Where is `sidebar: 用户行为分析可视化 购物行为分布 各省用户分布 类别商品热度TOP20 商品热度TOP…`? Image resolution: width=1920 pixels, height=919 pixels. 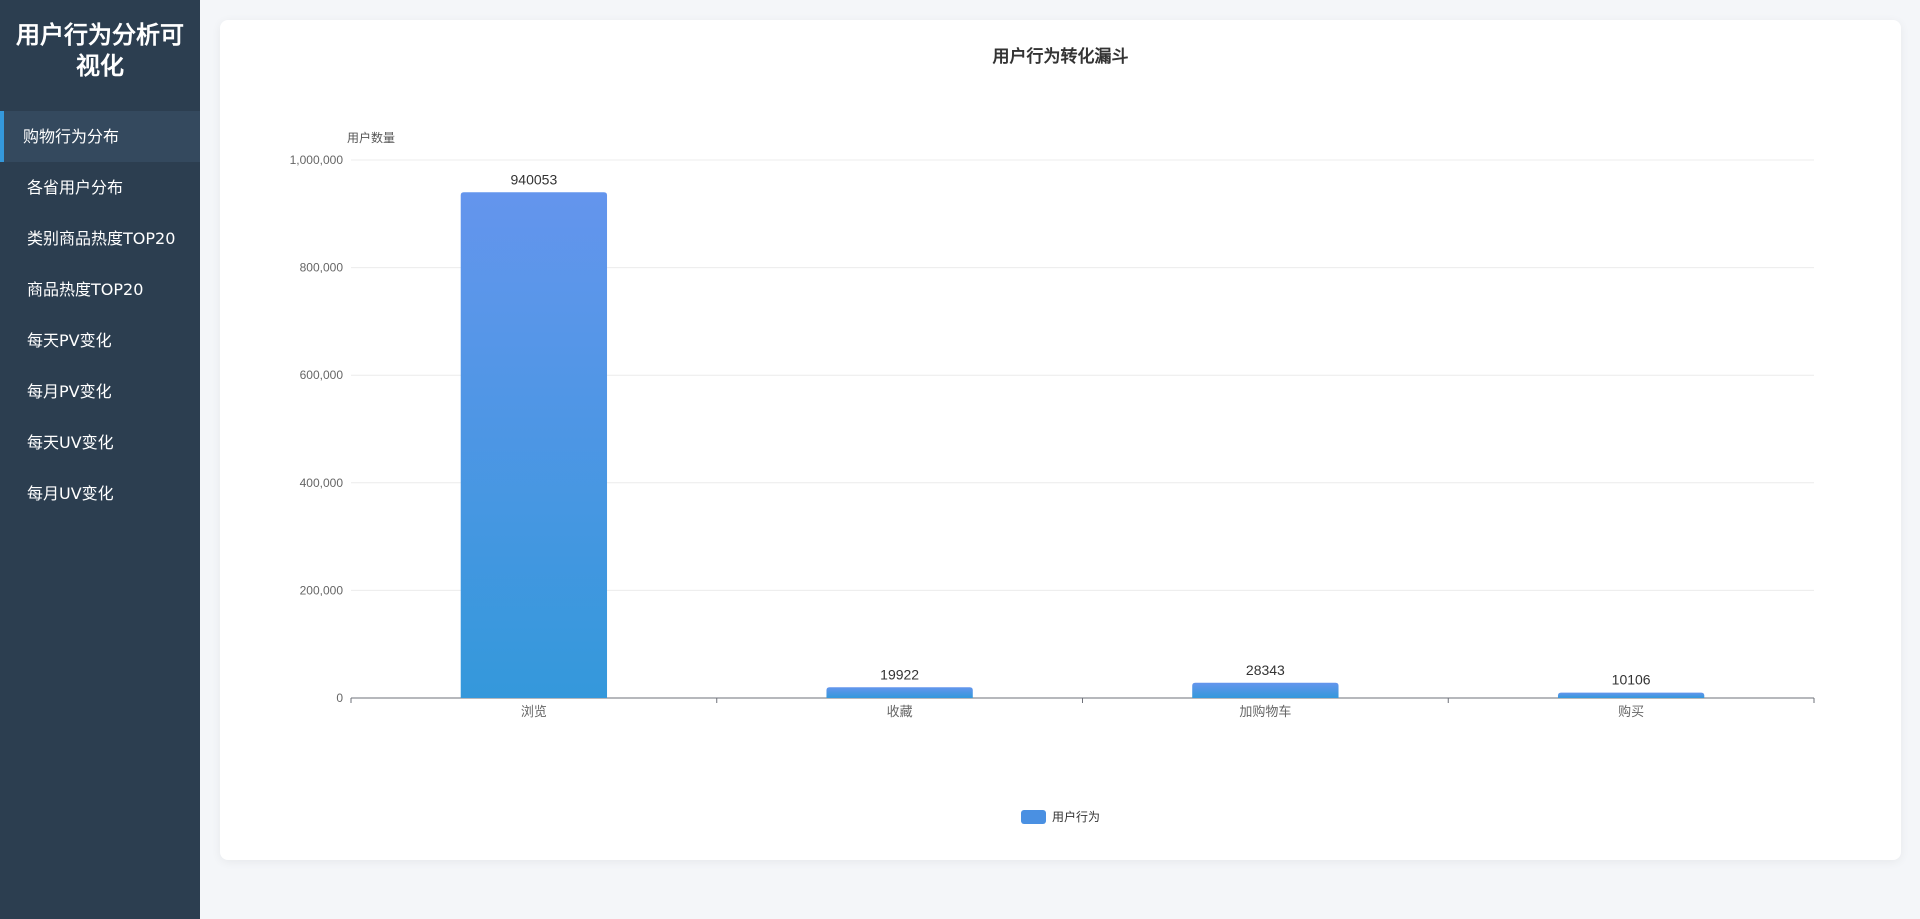
sidebar: 用户行为分析可视化 购物行为分布 各省用户分布 类别商品热度TOP20 商品热度TOP… is located at coordinates (100, 459).